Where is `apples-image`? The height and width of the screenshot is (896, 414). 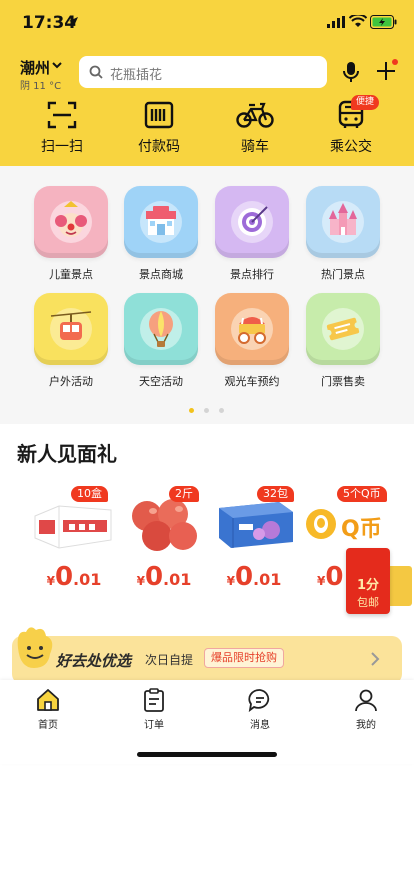 apples-image is located at coordinates (164, 525).